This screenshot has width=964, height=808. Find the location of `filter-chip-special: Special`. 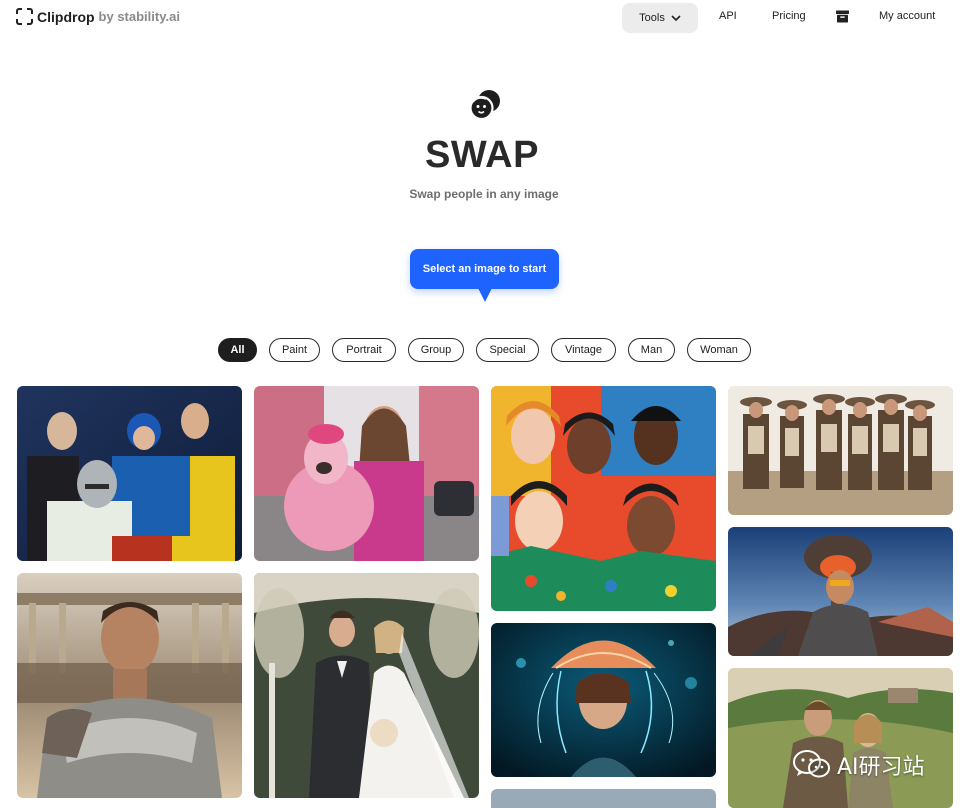

filter-chip-special: Special is located at coordinates (507, 350).